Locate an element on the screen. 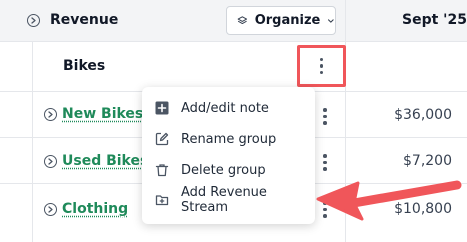  revenue-stream-link: Used Bikes is located at coordinates (105, 161).